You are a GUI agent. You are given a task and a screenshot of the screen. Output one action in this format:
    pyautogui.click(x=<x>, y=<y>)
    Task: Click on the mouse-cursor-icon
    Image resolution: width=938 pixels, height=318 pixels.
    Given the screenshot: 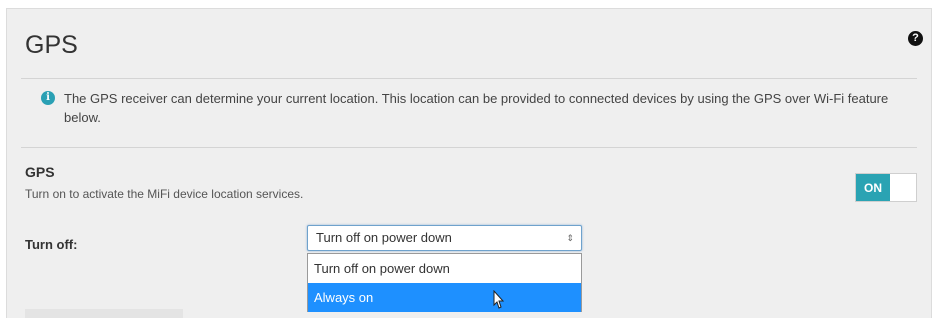 What is the action you would take?
    pyautogui.click(x=499, y=299)
    